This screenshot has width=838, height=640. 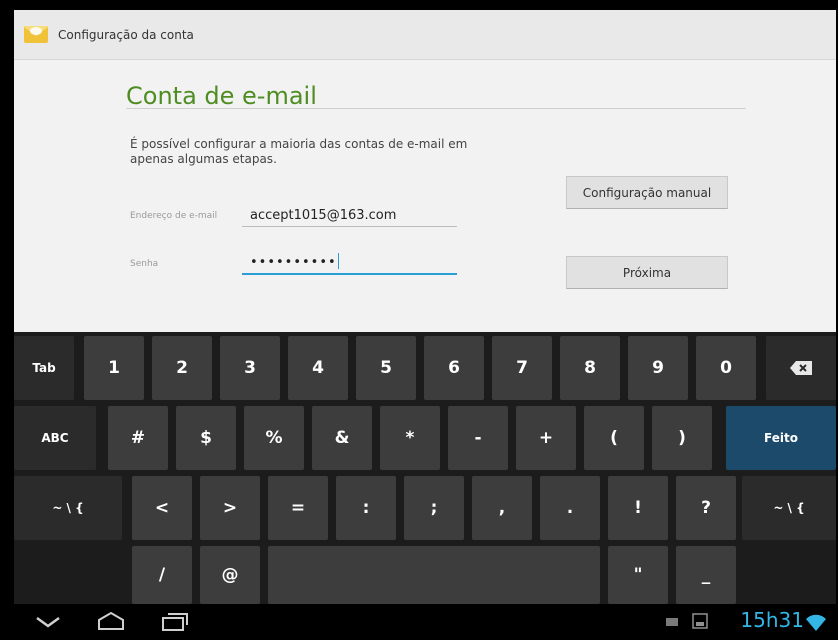 What do you see at coordinates (138, 438) in the screenshot?
I see `key-hash: #` at bounding box center [138, 438].